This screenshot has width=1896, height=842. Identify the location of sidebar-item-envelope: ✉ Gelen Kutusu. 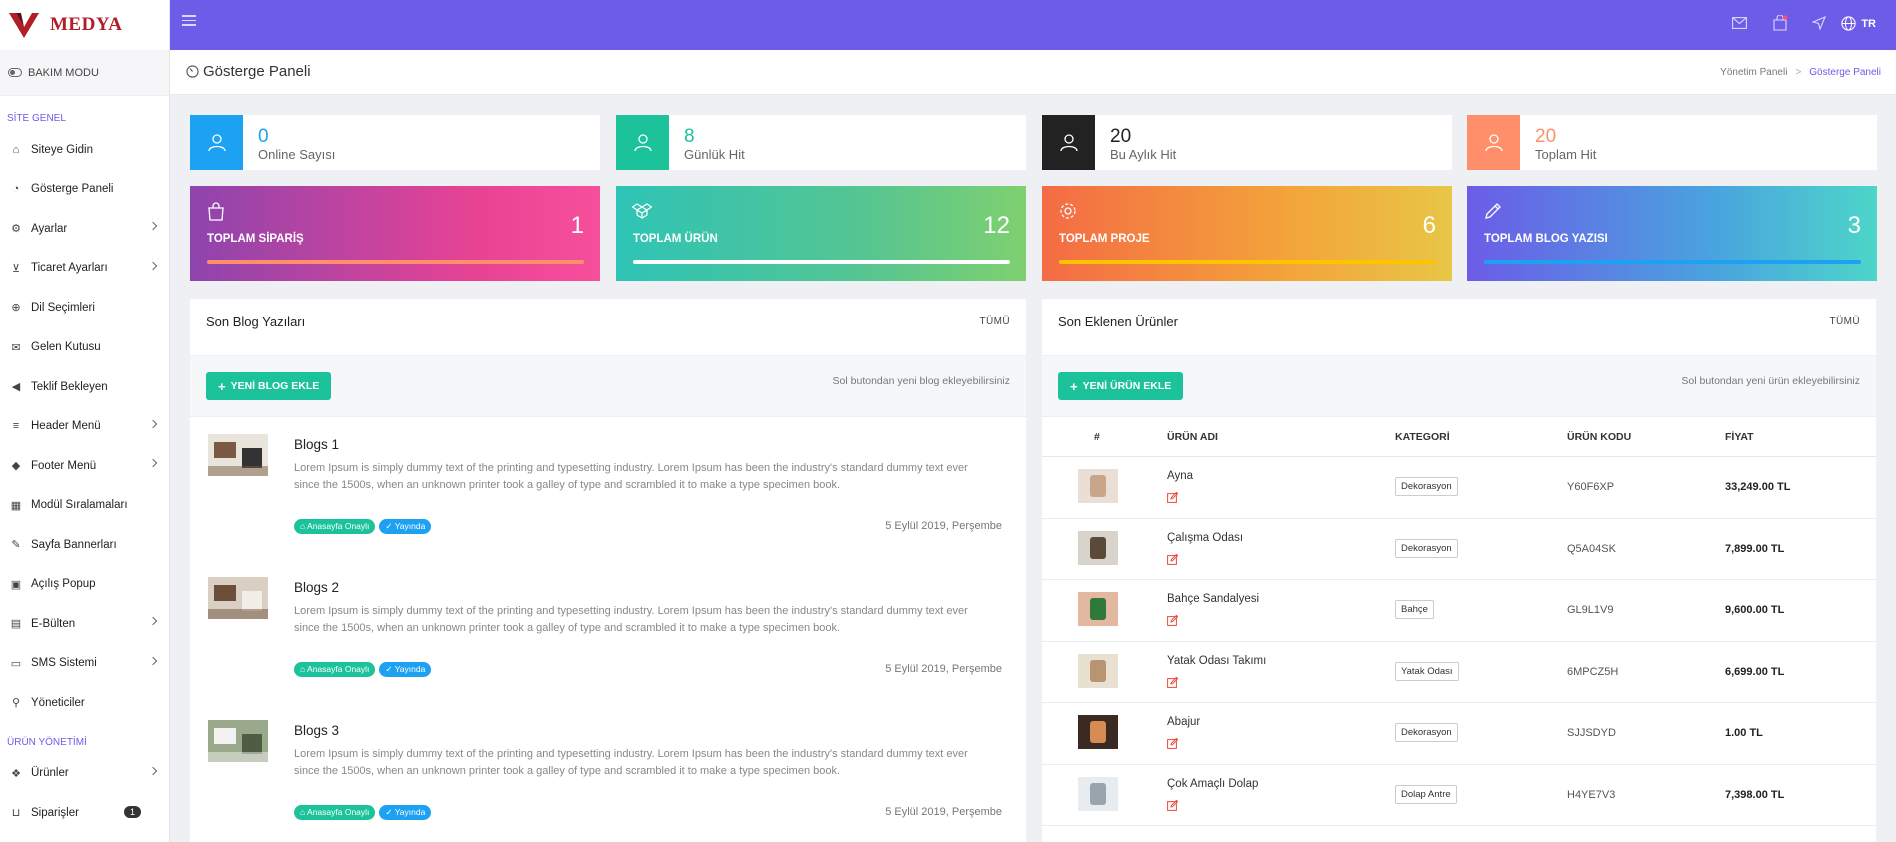
(84, 348).